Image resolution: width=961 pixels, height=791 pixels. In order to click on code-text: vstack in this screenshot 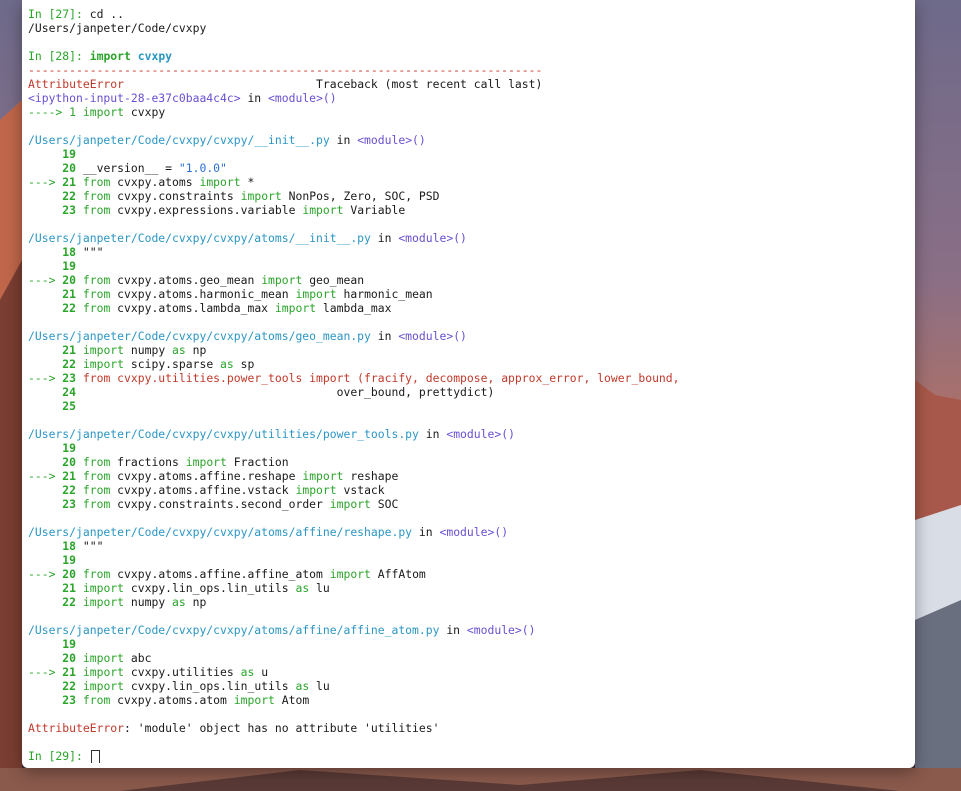, I will do `click(360, 490)`.